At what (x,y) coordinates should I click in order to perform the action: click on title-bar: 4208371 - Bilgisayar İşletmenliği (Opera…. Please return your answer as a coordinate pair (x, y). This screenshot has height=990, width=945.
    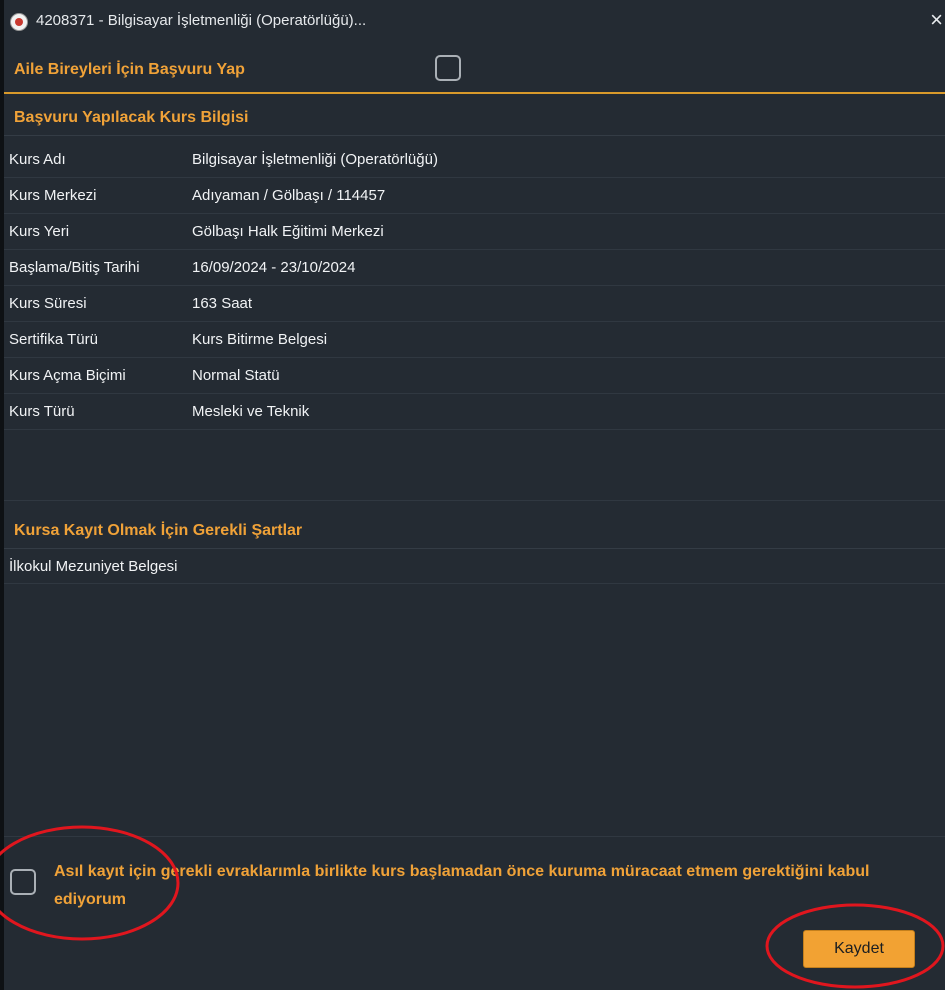
    Looking at the image, I should click on (474, 23).